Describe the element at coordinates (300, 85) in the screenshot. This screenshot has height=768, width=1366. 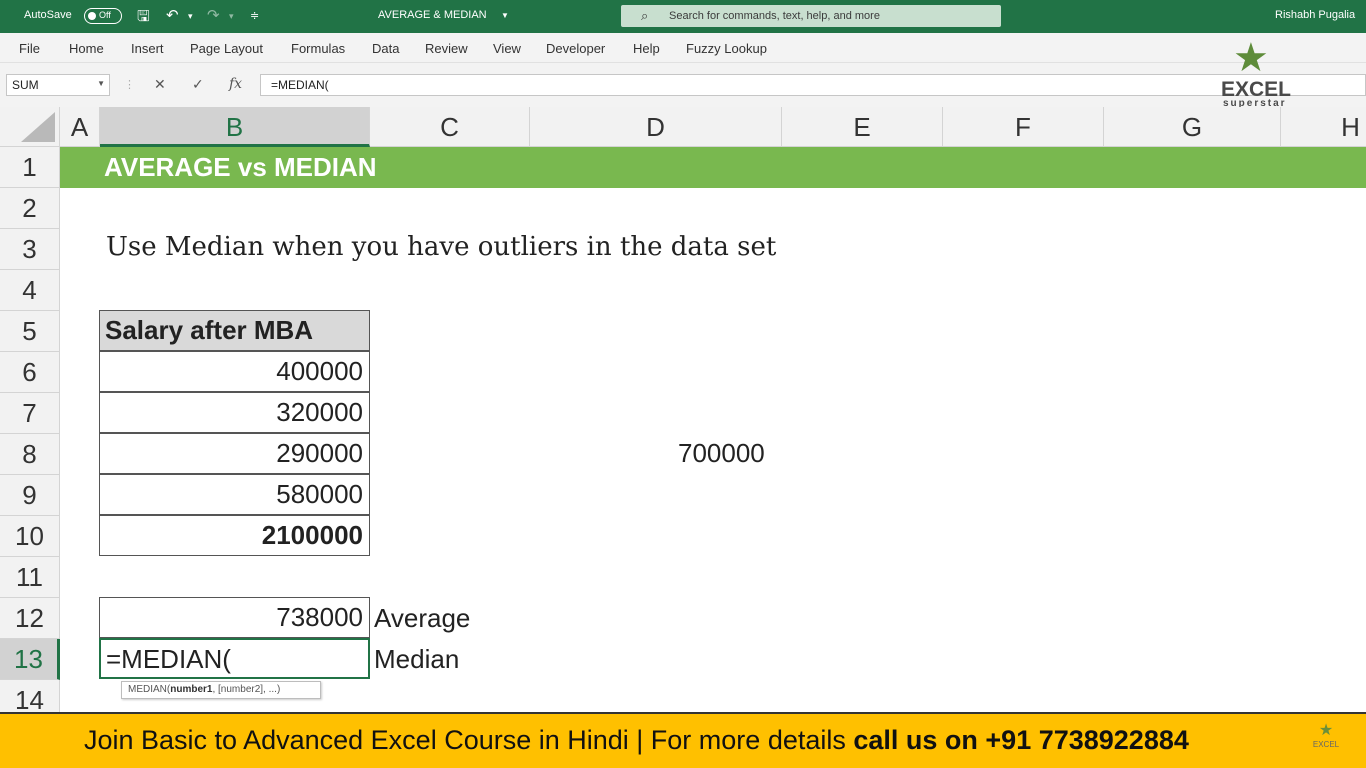
I see `formula-text: =MEDIAN(` at that location.